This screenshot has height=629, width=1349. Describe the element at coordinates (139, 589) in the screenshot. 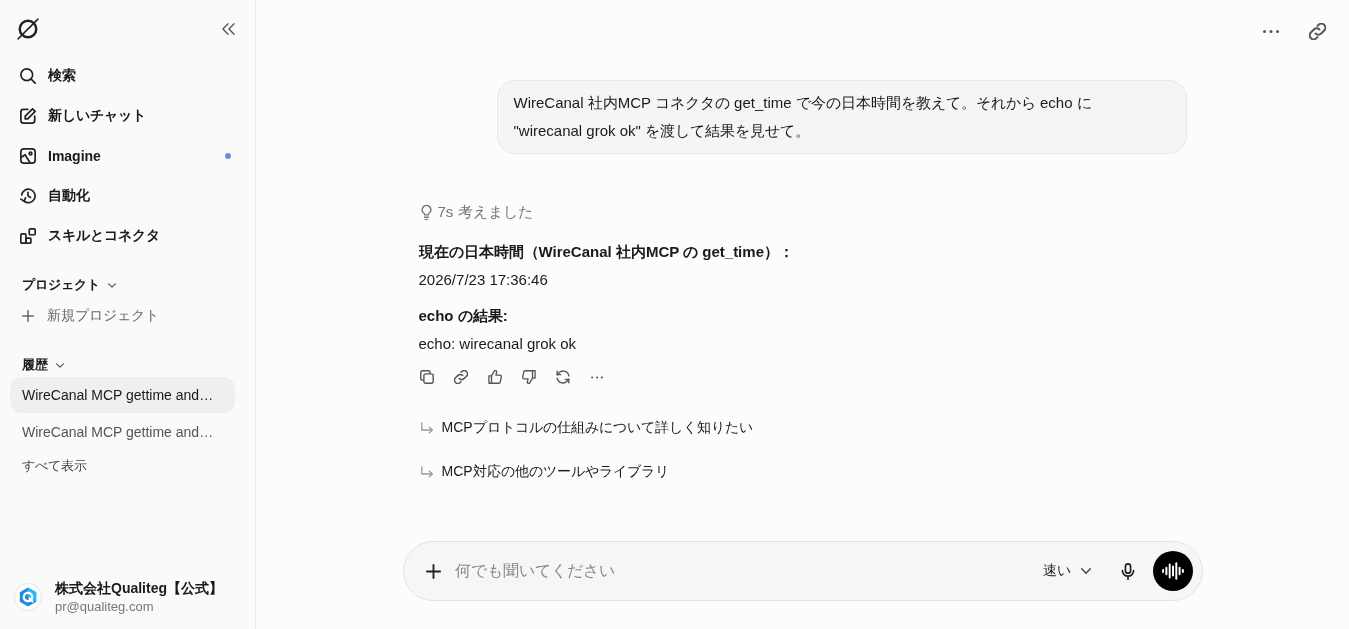

I see `account-name: 株式会社Qualiteg【公式】` at that location.